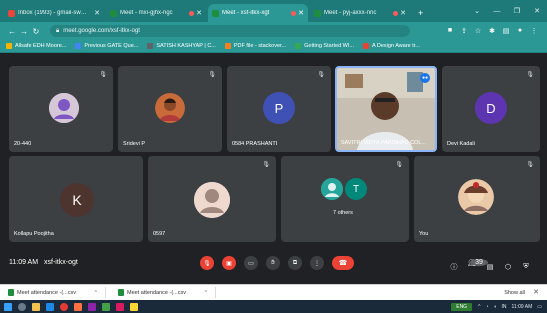  Describe the element at coordinates (464, 31) in the screenshot. I see `share-icon: ⇪` at that location.